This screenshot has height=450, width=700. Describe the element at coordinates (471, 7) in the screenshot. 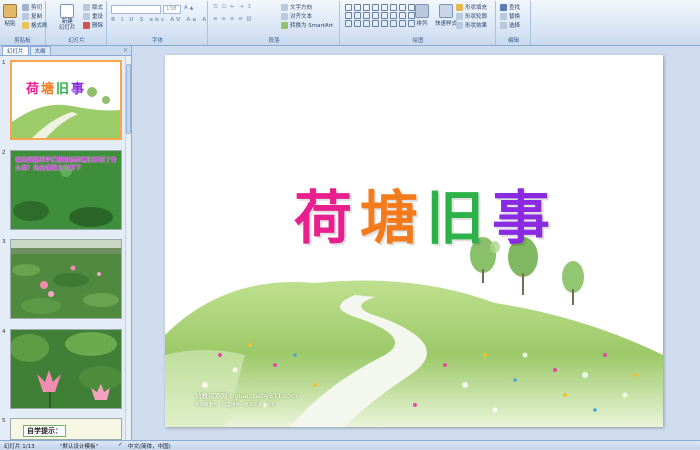

I see `shape-fill-button: 形状填充` at that location.